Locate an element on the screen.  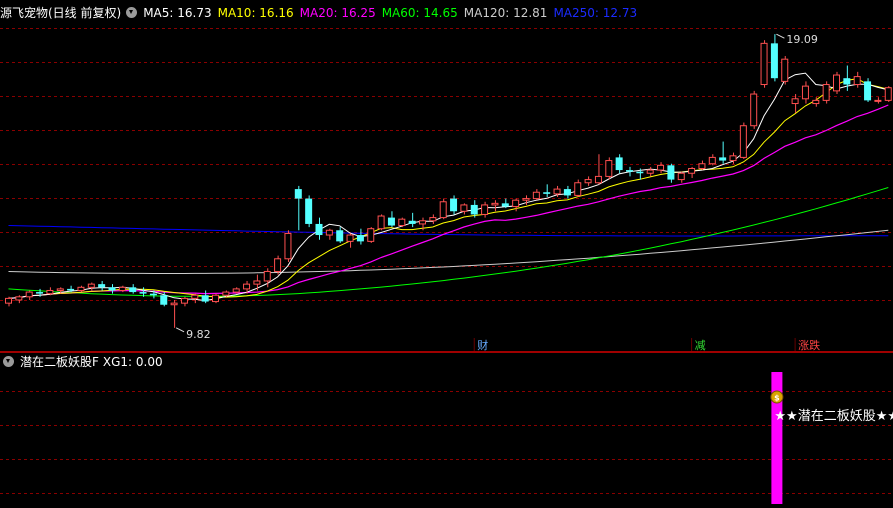
ma60-label: MA60: 14.65 is located at coordinates (419, 13).